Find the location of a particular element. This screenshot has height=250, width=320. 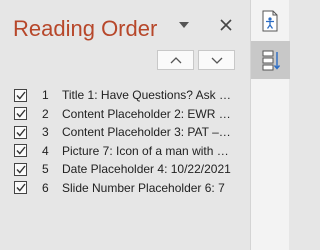

reading-order-icon is located at coordinates (271, 60).